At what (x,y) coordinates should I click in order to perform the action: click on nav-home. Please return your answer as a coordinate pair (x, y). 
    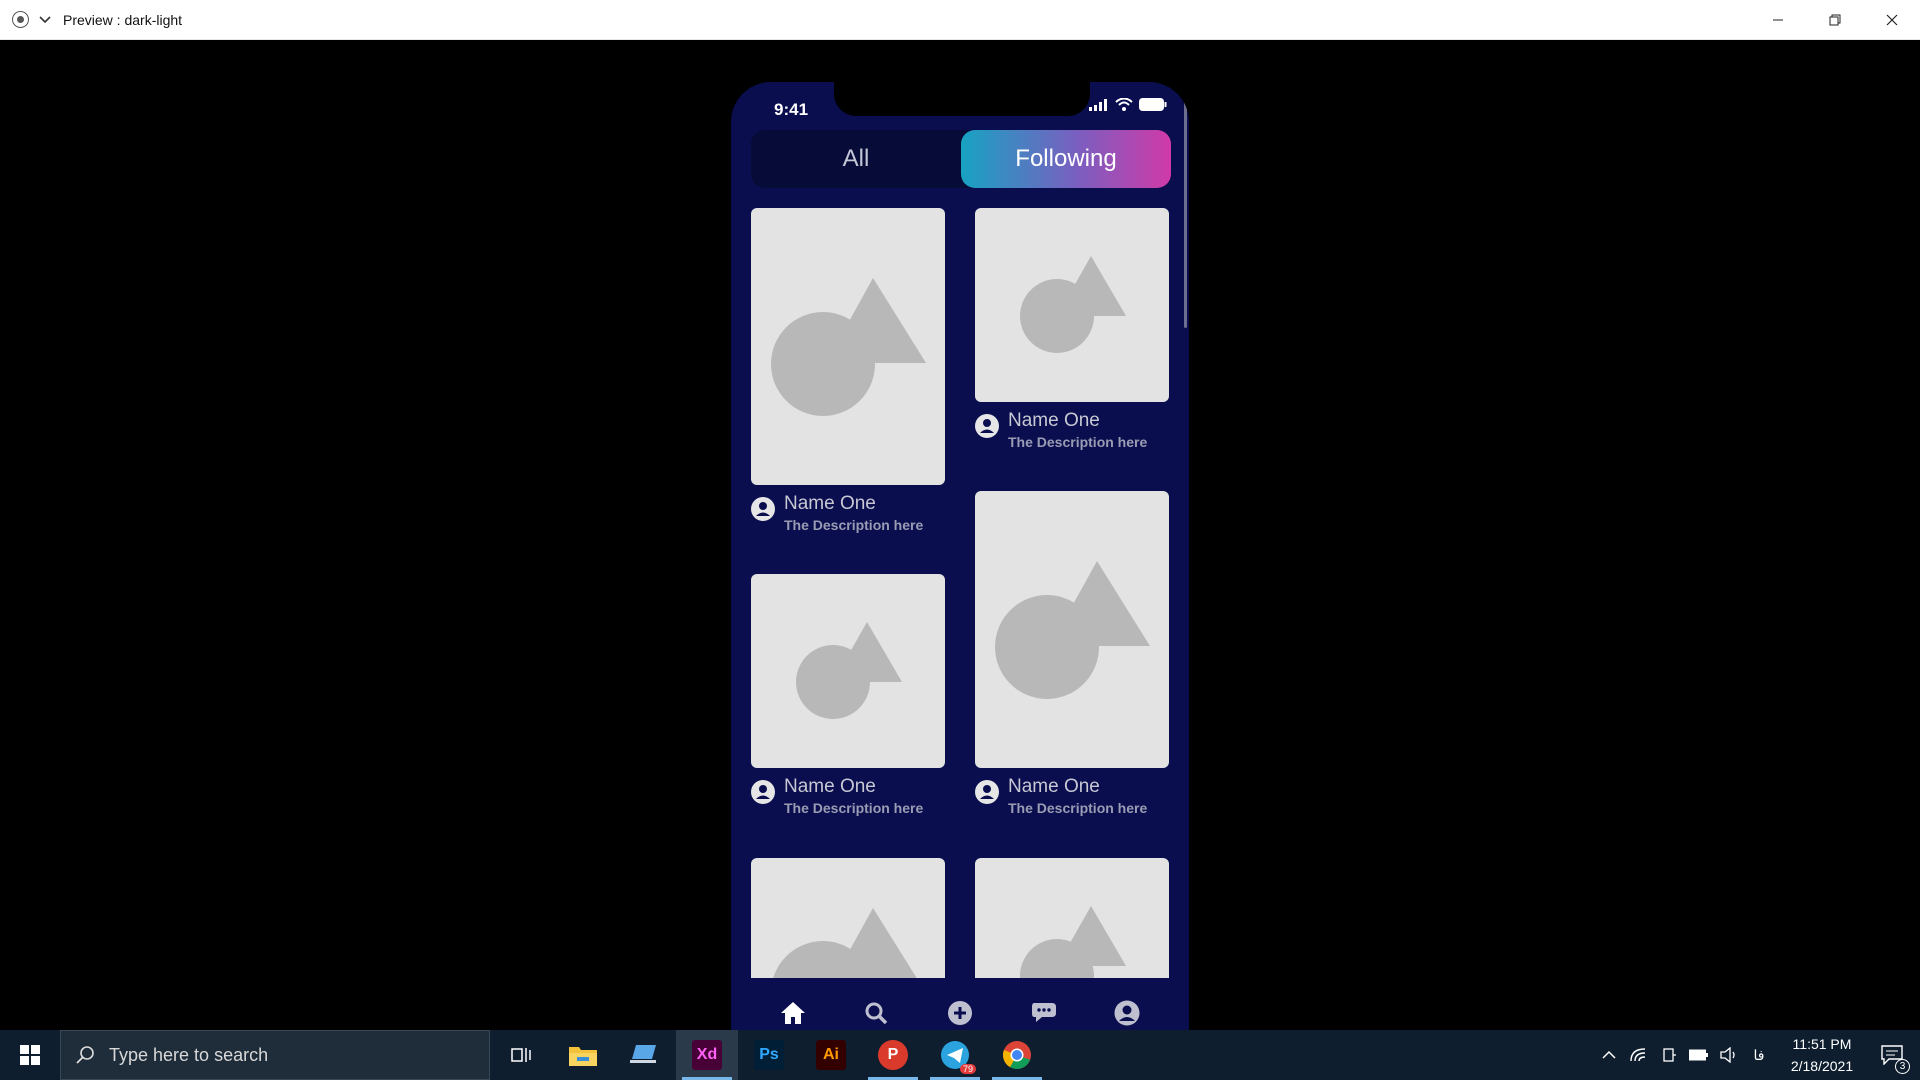
    Looking at the image, I should click on (793, 1013).